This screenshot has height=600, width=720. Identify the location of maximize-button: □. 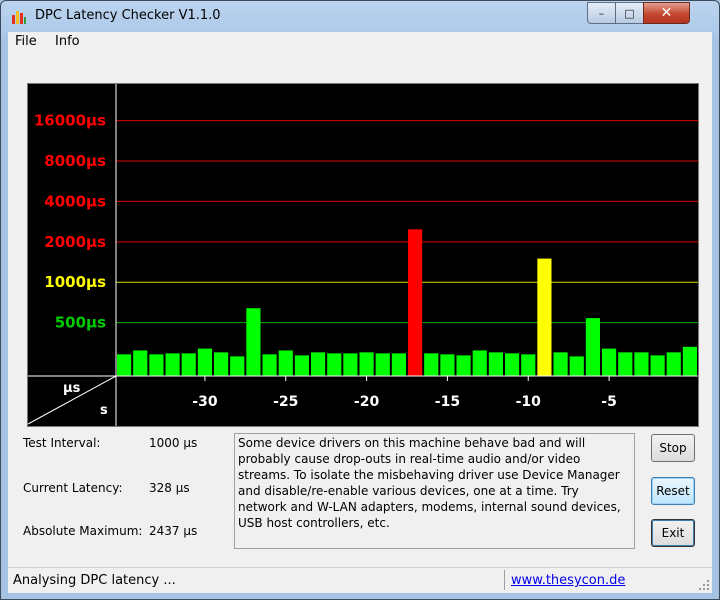
(629, 13).